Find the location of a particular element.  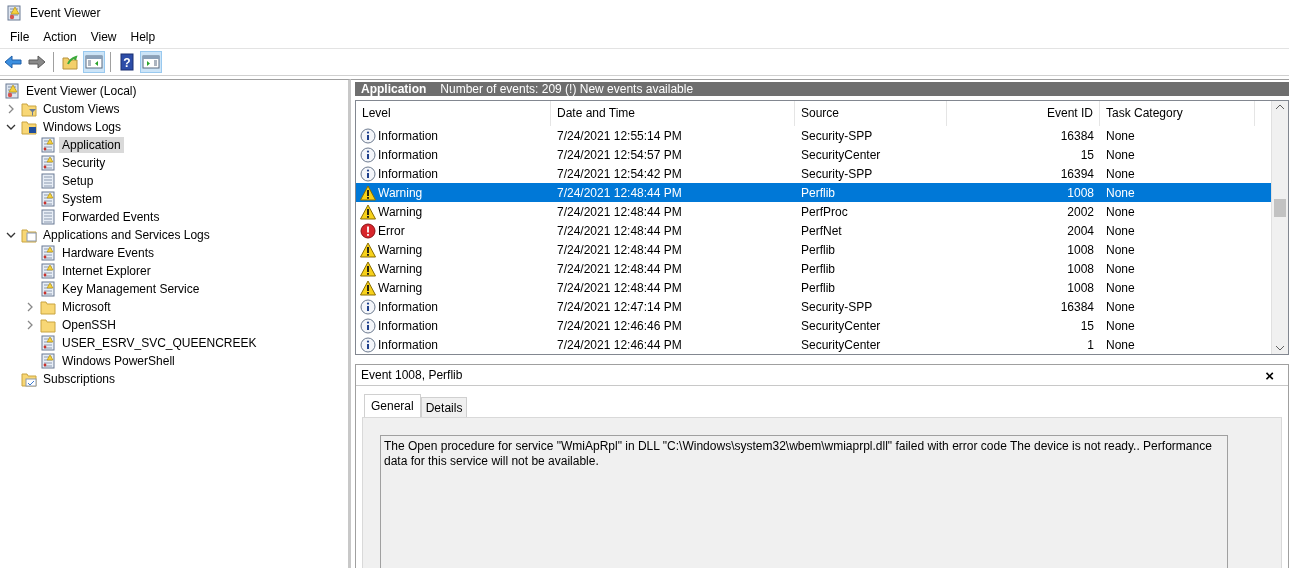

tree-item: Application is located at coordinates (91, 145).